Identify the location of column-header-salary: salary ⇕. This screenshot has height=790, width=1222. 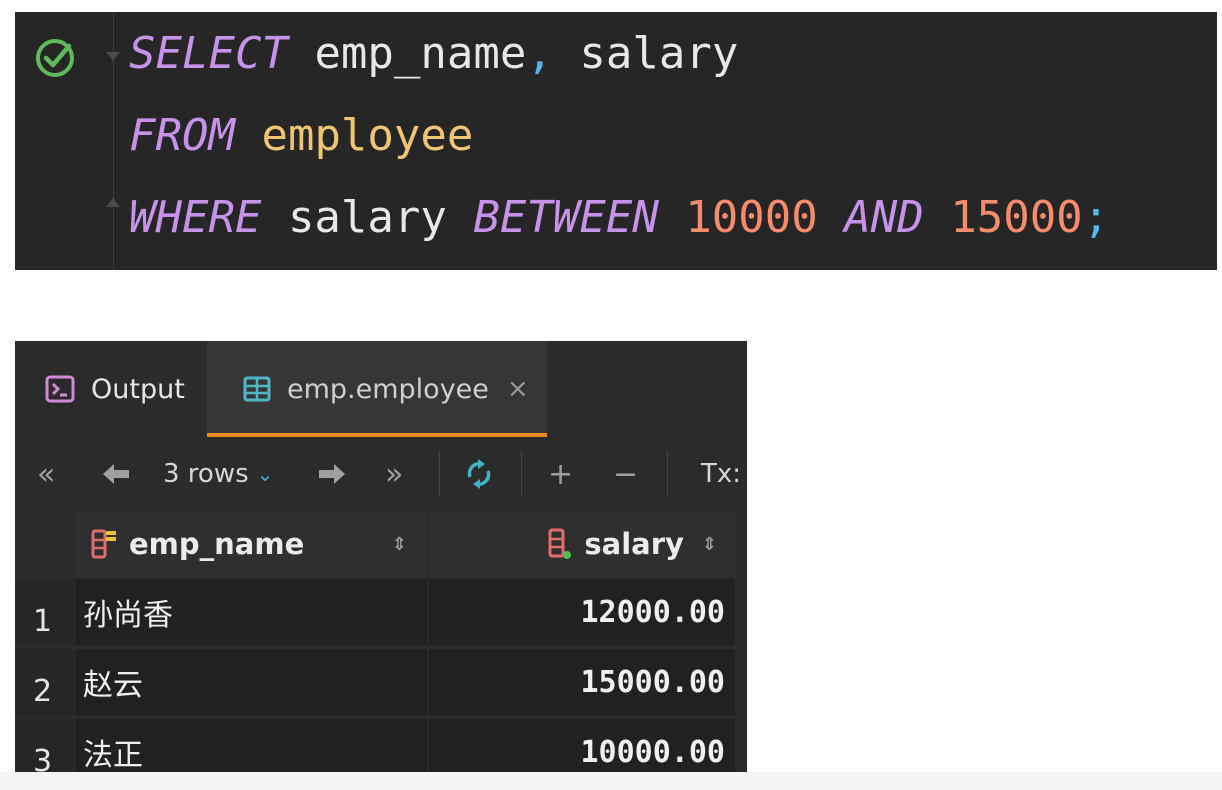
(582, 544).